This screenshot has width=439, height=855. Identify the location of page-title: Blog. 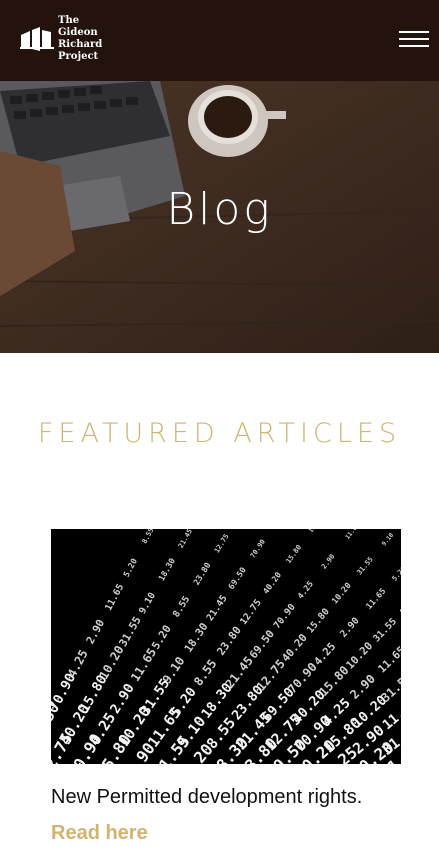
(219, 209).